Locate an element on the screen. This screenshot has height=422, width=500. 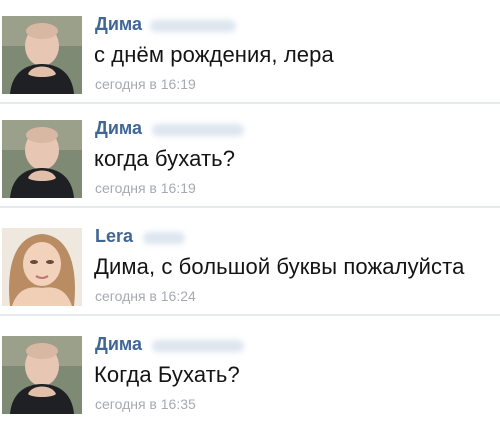
message-time: сегодня в 16:35 is located at coordinates (145, 404).